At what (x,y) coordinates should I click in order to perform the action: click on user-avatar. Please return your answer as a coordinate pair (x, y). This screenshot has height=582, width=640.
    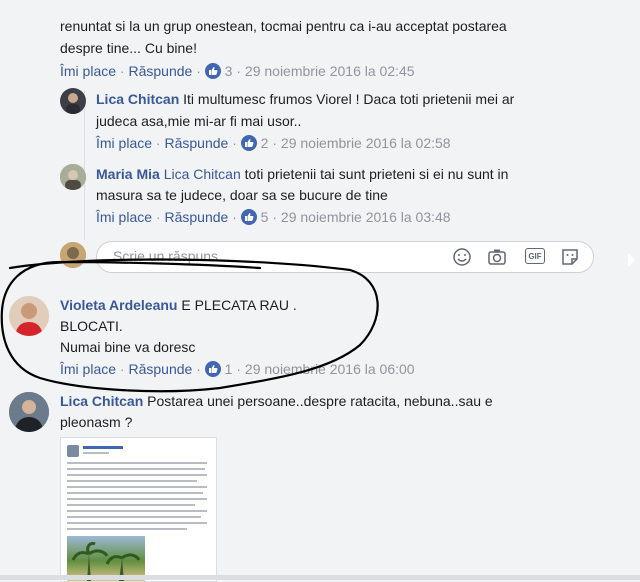
    Looking at the image, I should click on (29, 412).